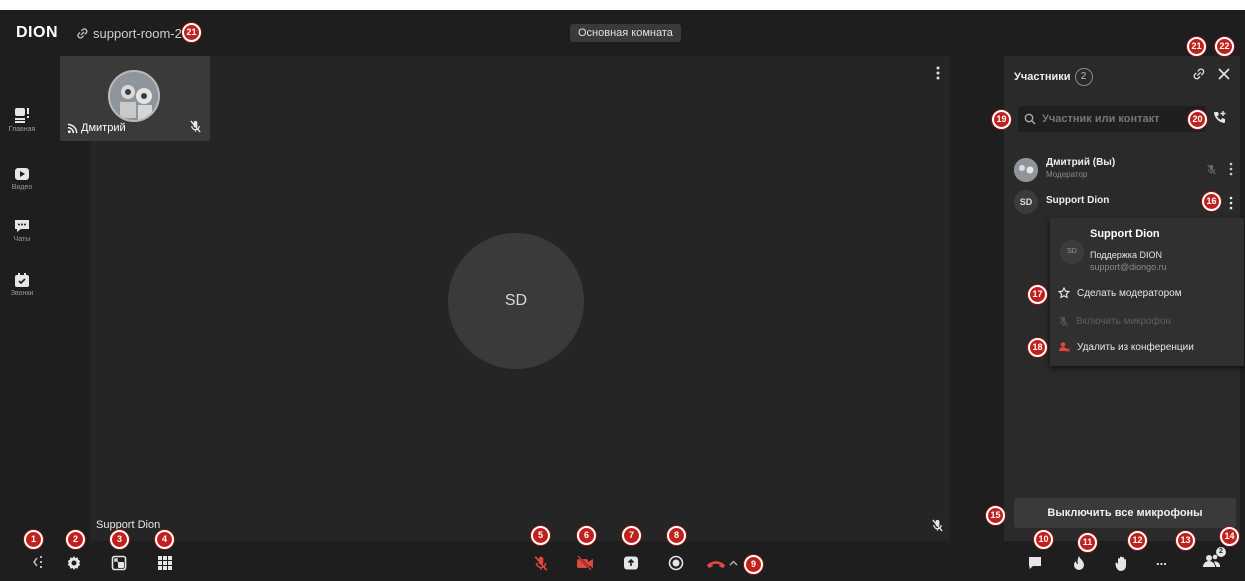 This screenshot has height=581, width=1245. I want to click on menu-contact-org: Поддержка DION, so click(1126, 255).